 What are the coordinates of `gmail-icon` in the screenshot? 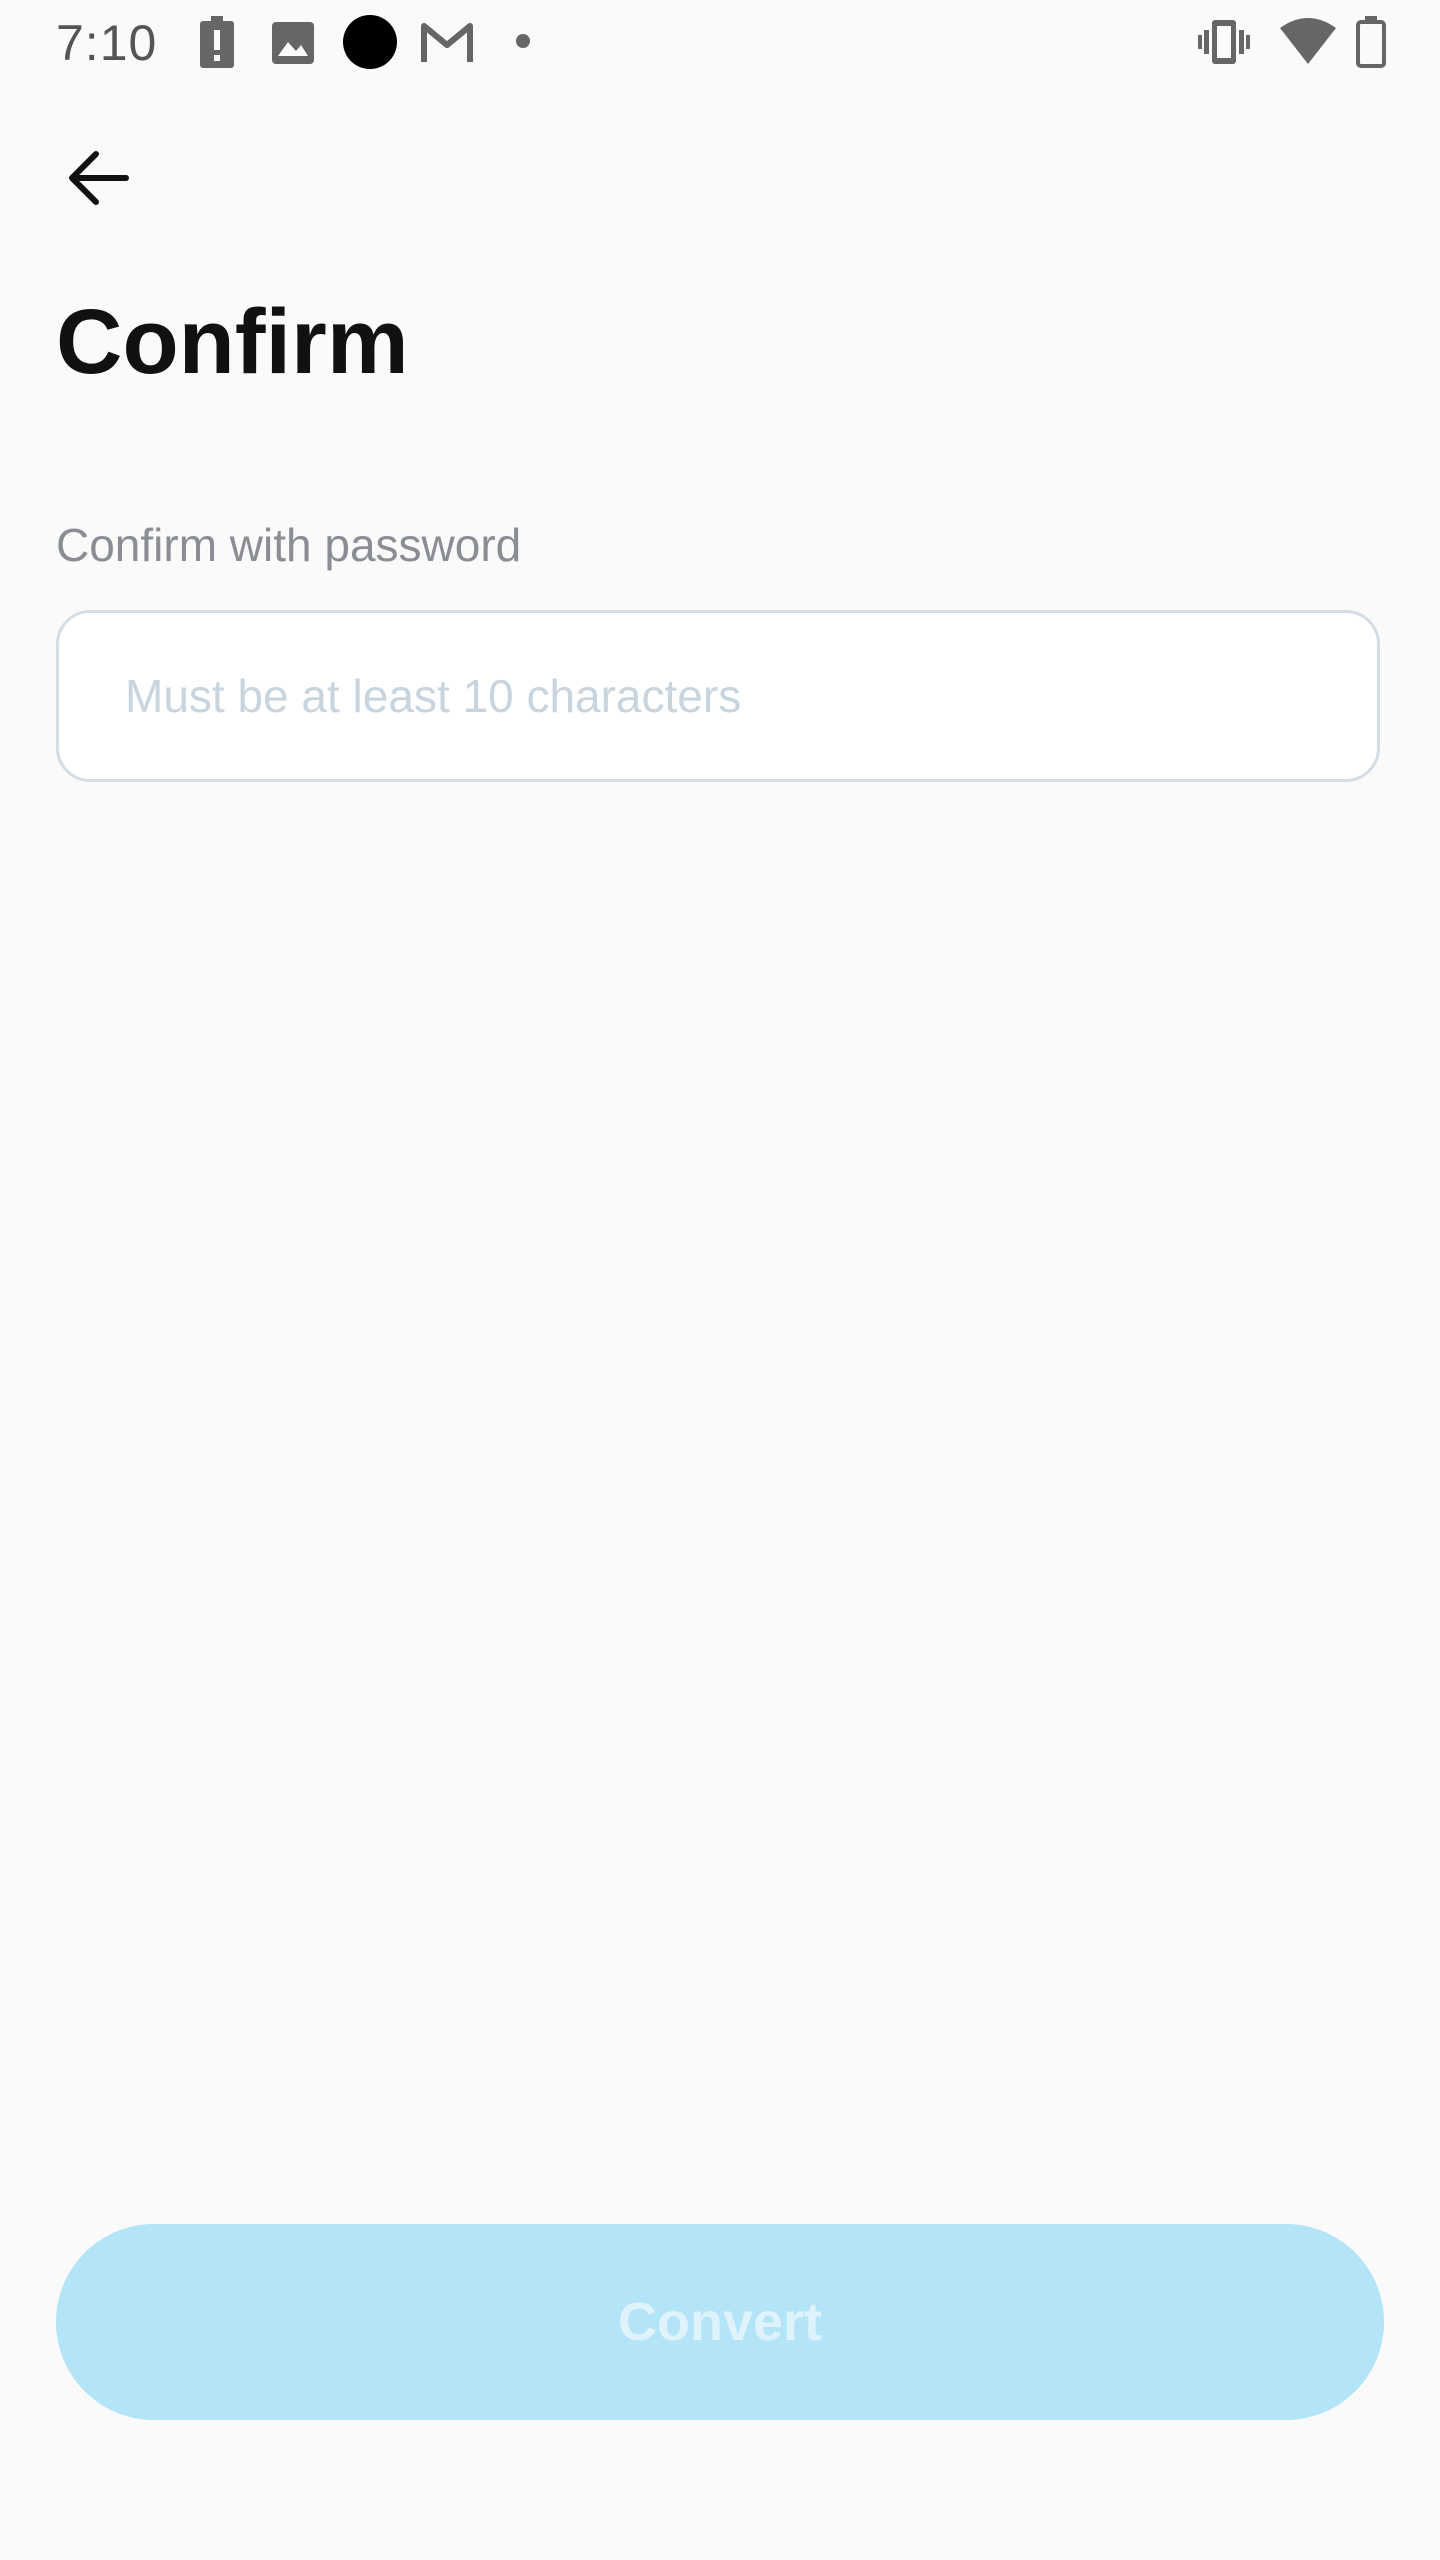 It's located at (447, 42).